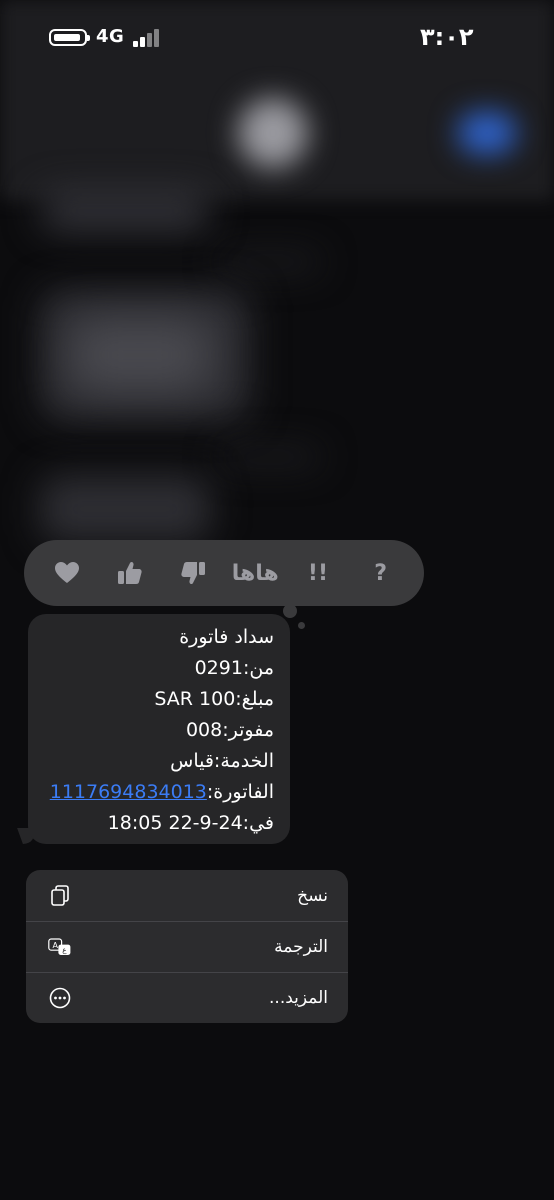 This screenshot has width=554, height=1200. What do you see at coordinates (128, 792) in the screenshot?
I see `invoice-number-link: 1117694834013` at bounding box center [128, 792].